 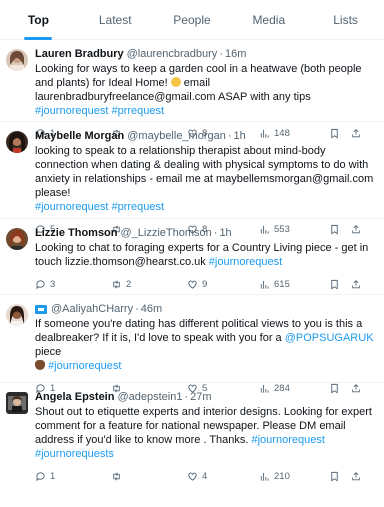 What do you see at coordinates (115, 19) in the screenshot?
I see `tab-latest: Latest` at bounding box center [115, 19].